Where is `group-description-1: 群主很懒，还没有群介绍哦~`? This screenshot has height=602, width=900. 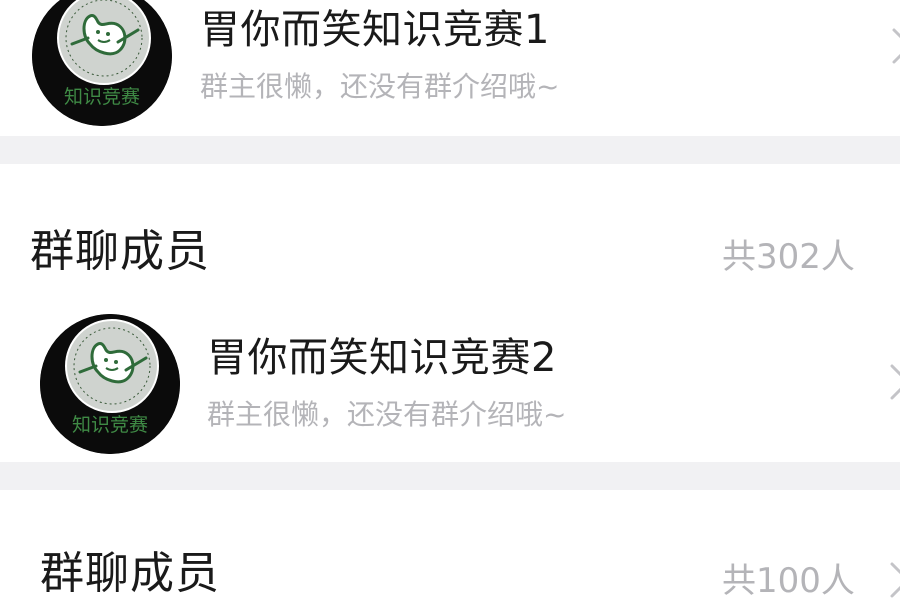
group-description-1: 群主很懒，还没有群介绍哦~ is located at coordinates (380, 86).